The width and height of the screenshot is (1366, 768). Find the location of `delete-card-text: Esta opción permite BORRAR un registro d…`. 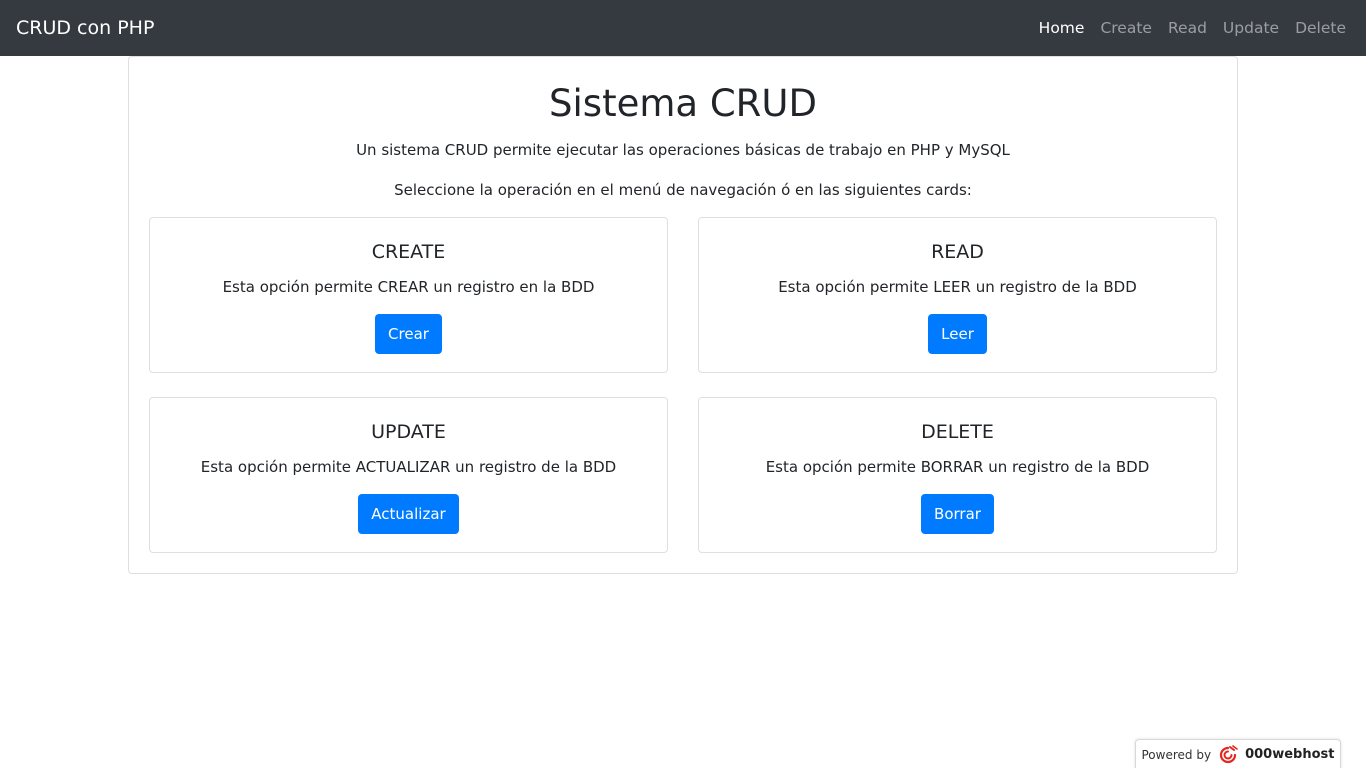

delete-card-text: Esta opción permite BORRAR un registro d… is located at coordinates (957, 467).